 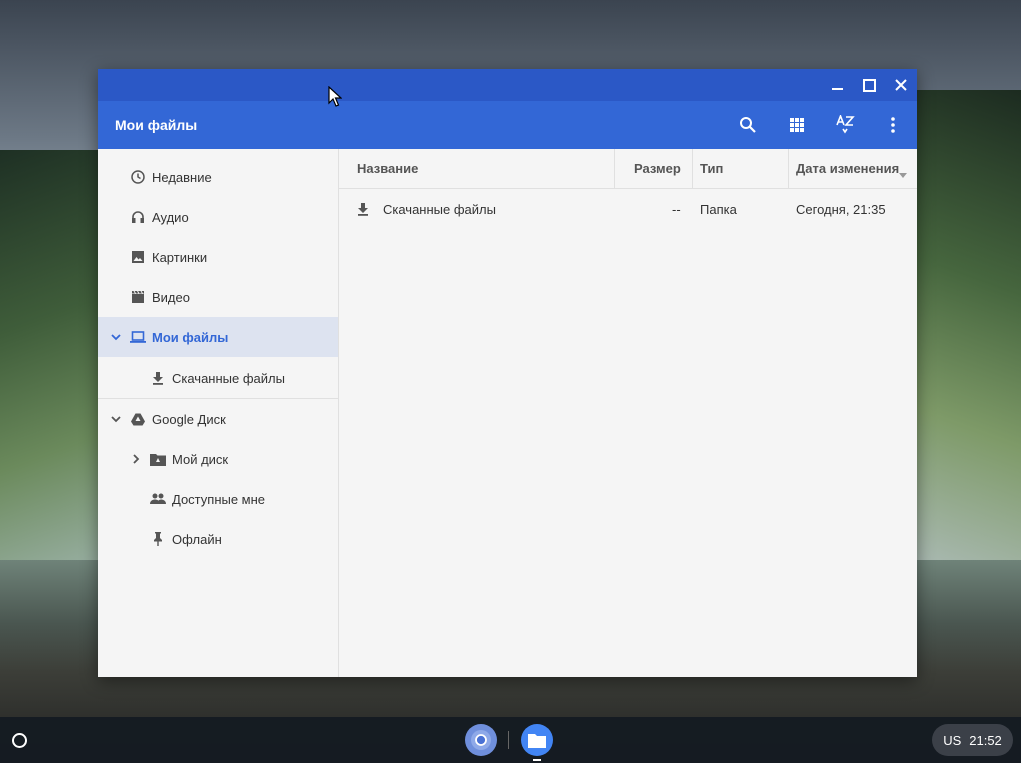 I want to click on chevron-right-icon, so click(x=136, y=459).